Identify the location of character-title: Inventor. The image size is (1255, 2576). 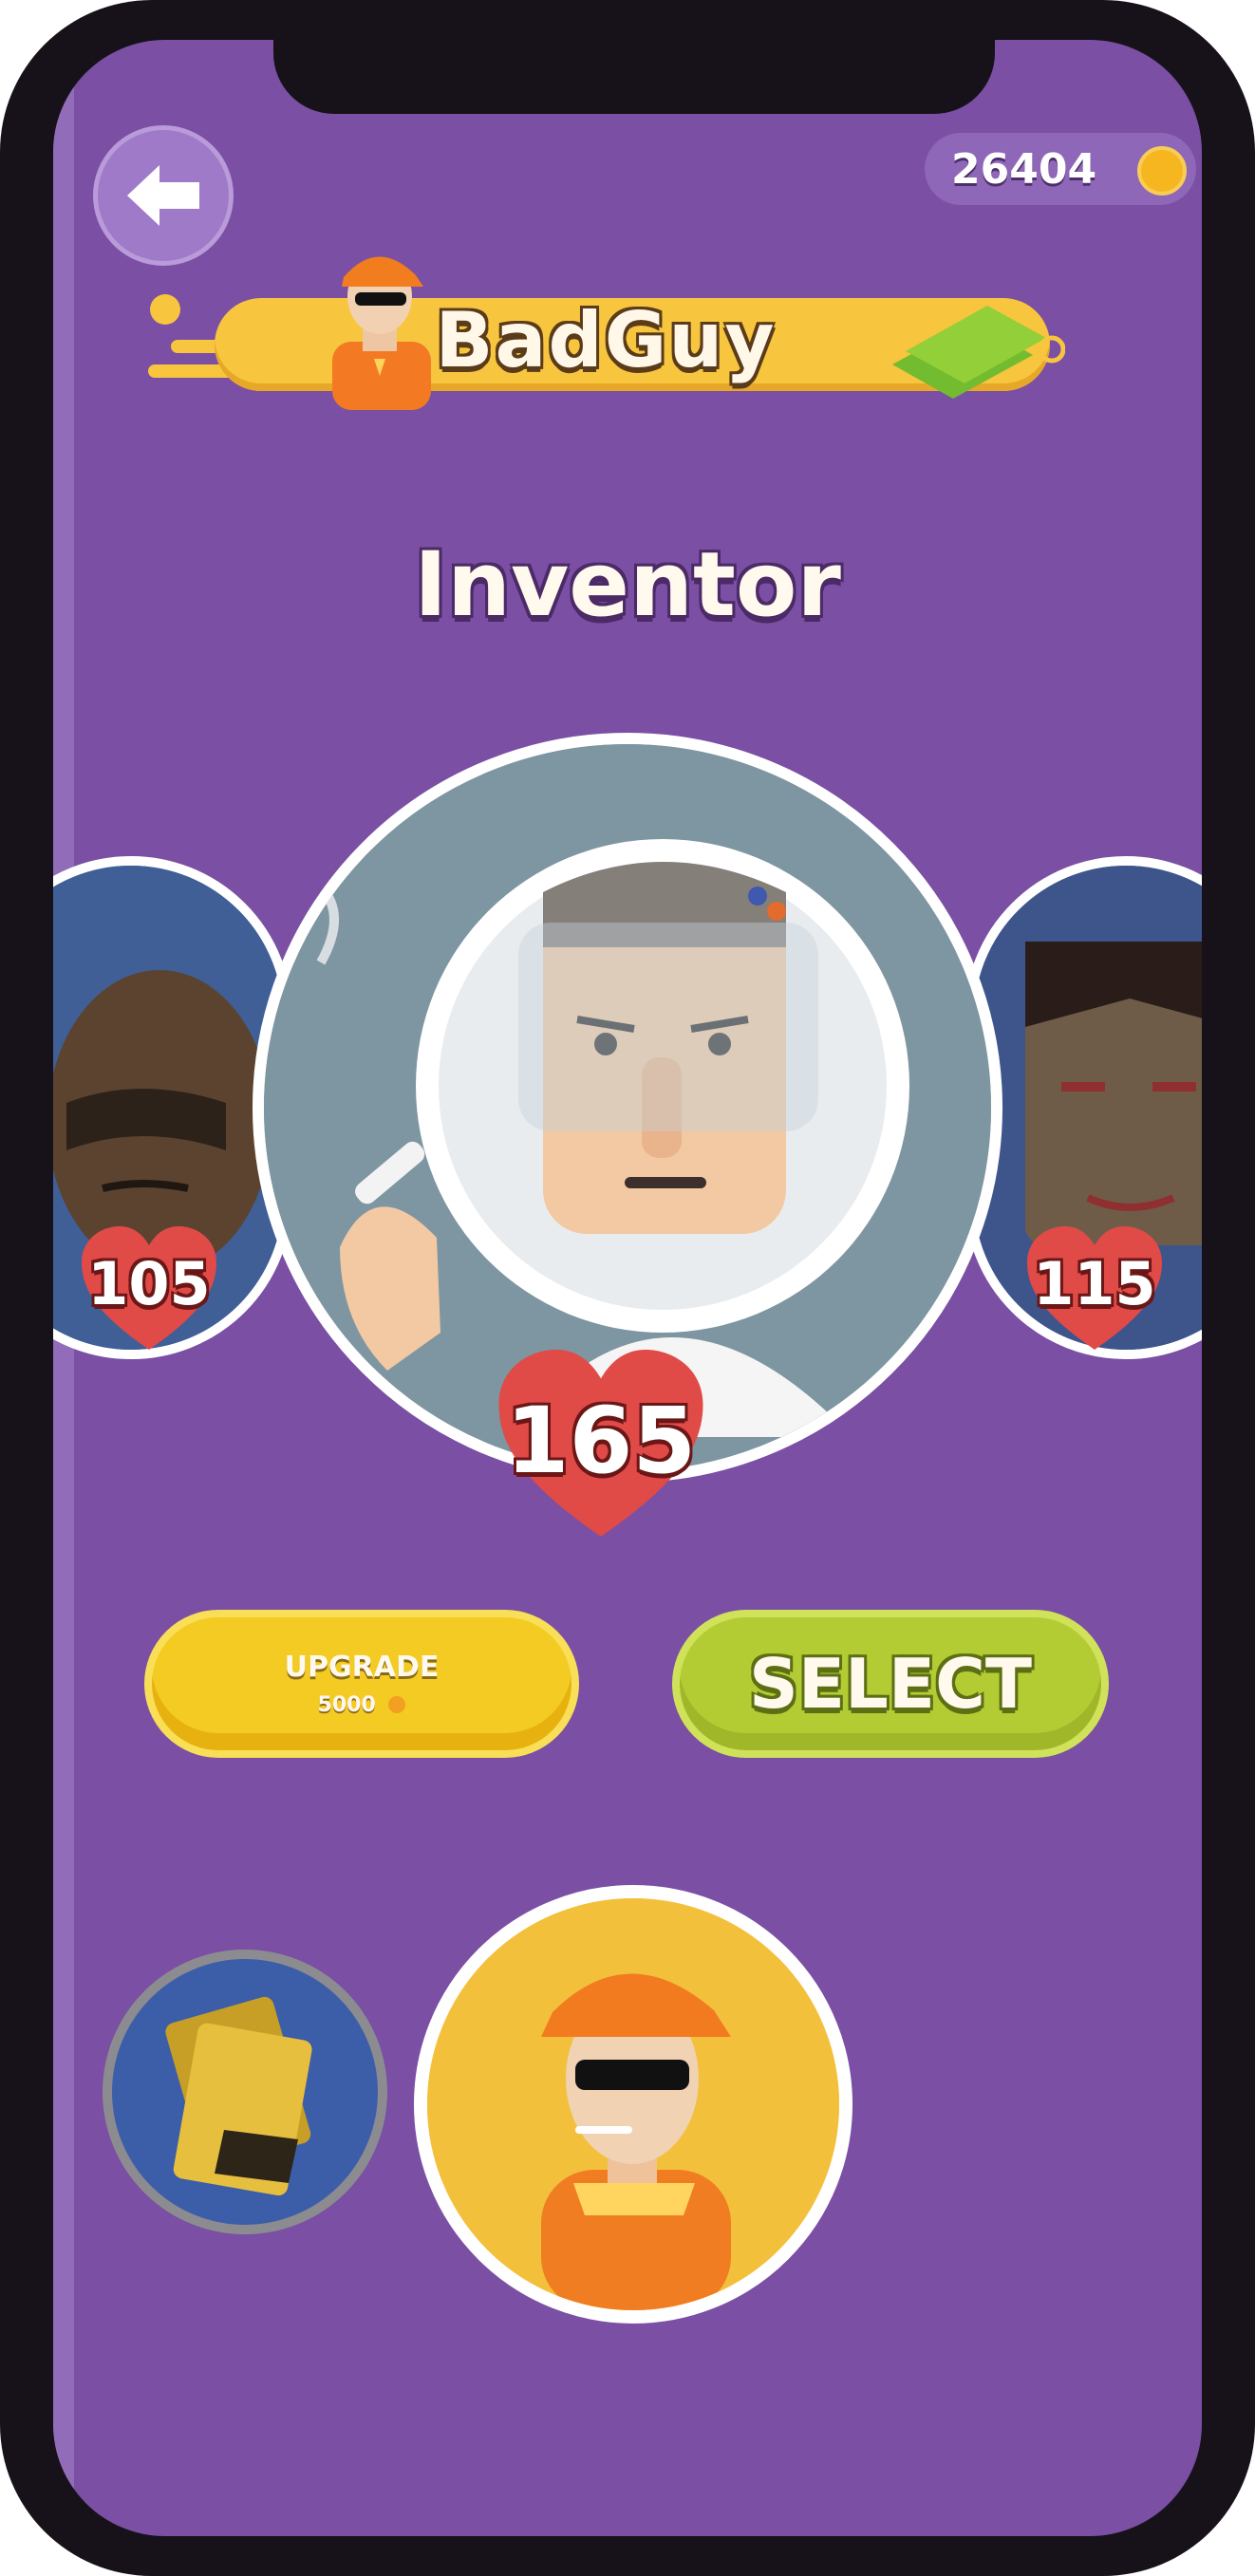
(627, 585).